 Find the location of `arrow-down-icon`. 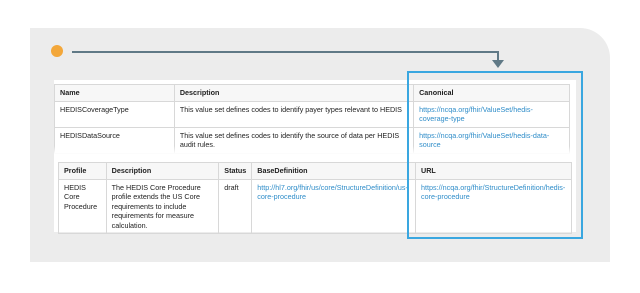

arrow-down-icon is located at coordinates (498, 64).